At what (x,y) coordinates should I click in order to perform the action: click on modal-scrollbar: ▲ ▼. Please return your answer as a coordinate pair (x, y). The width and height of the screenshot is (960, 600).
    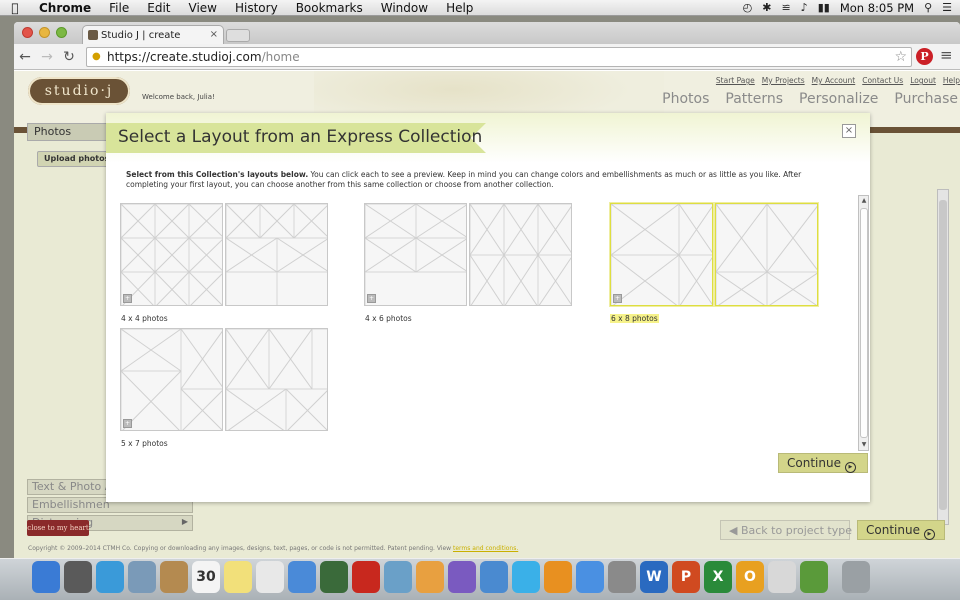
    Looking at the image, I should click on (863, 323).